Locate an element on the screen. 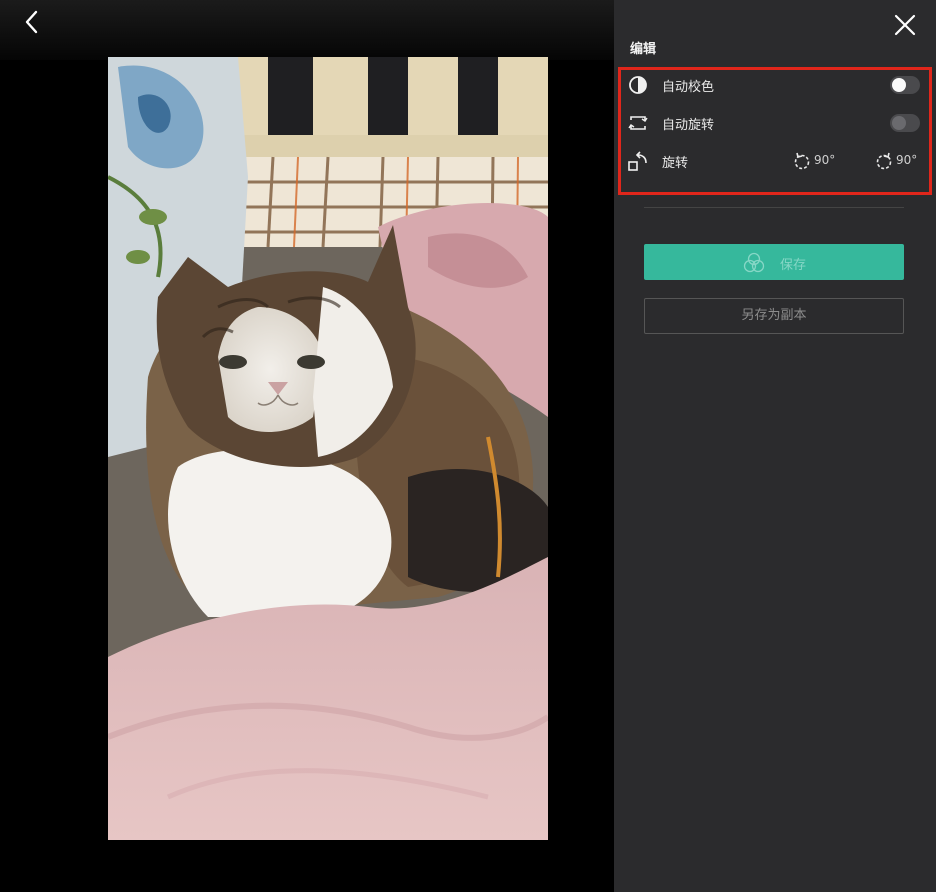  viewer-top-bar is located at coordinates (307, 30).